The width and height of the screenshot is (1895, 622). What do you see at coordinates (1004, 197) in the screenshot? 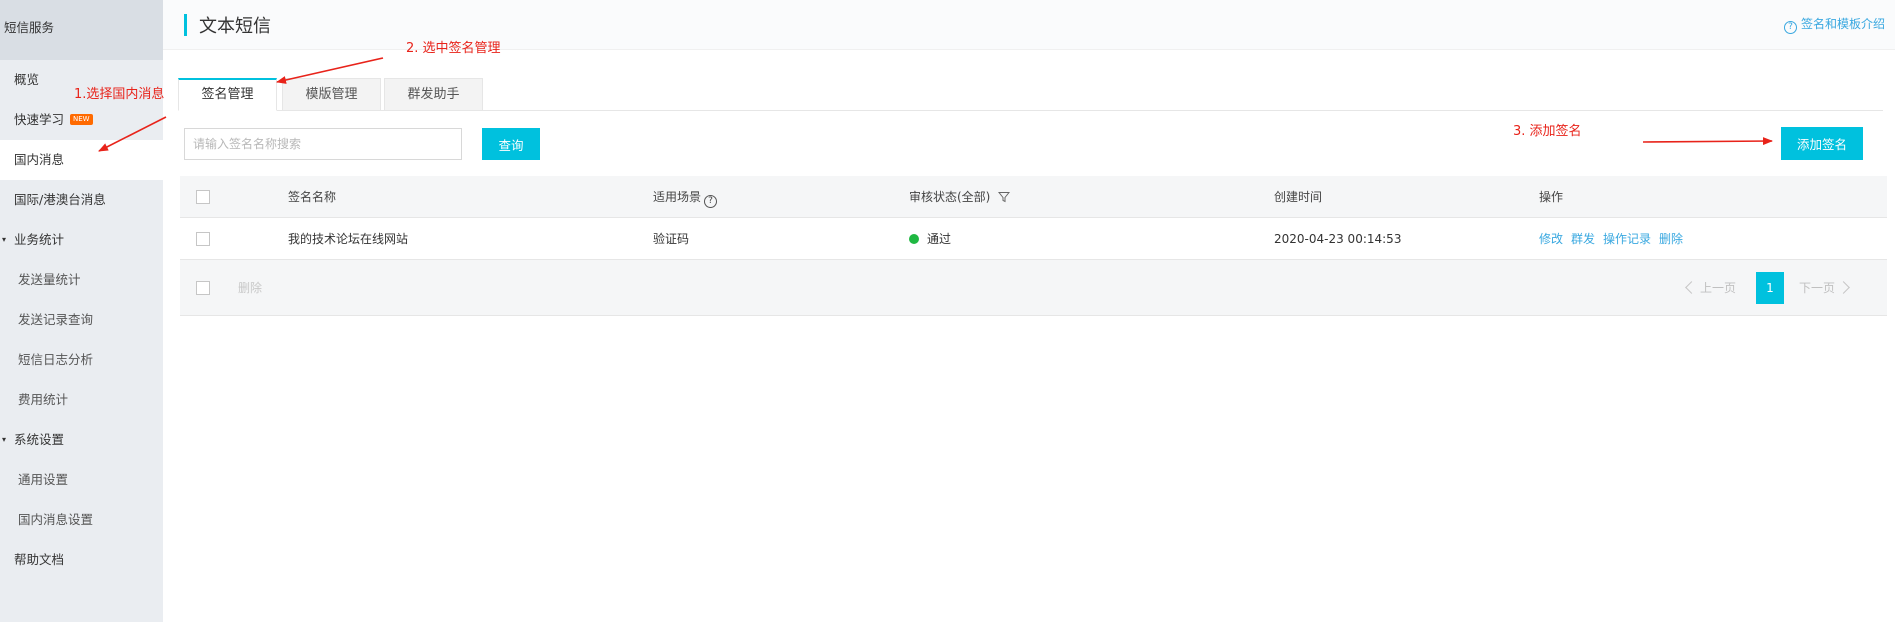
I see `filter-icon` at bounding box center [1004, 197].